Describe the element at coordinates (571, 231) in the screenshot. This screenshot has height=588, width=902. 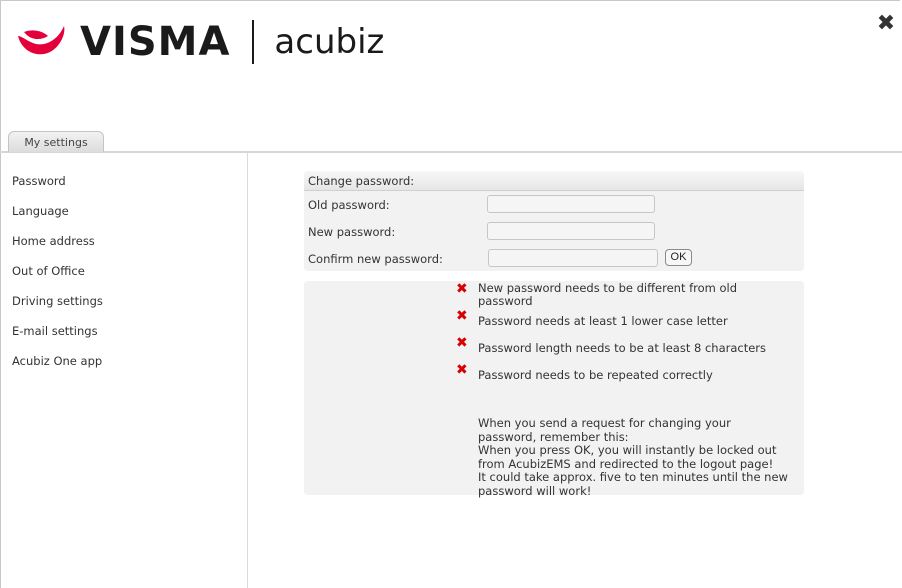
I see `new-password-input` at that location.